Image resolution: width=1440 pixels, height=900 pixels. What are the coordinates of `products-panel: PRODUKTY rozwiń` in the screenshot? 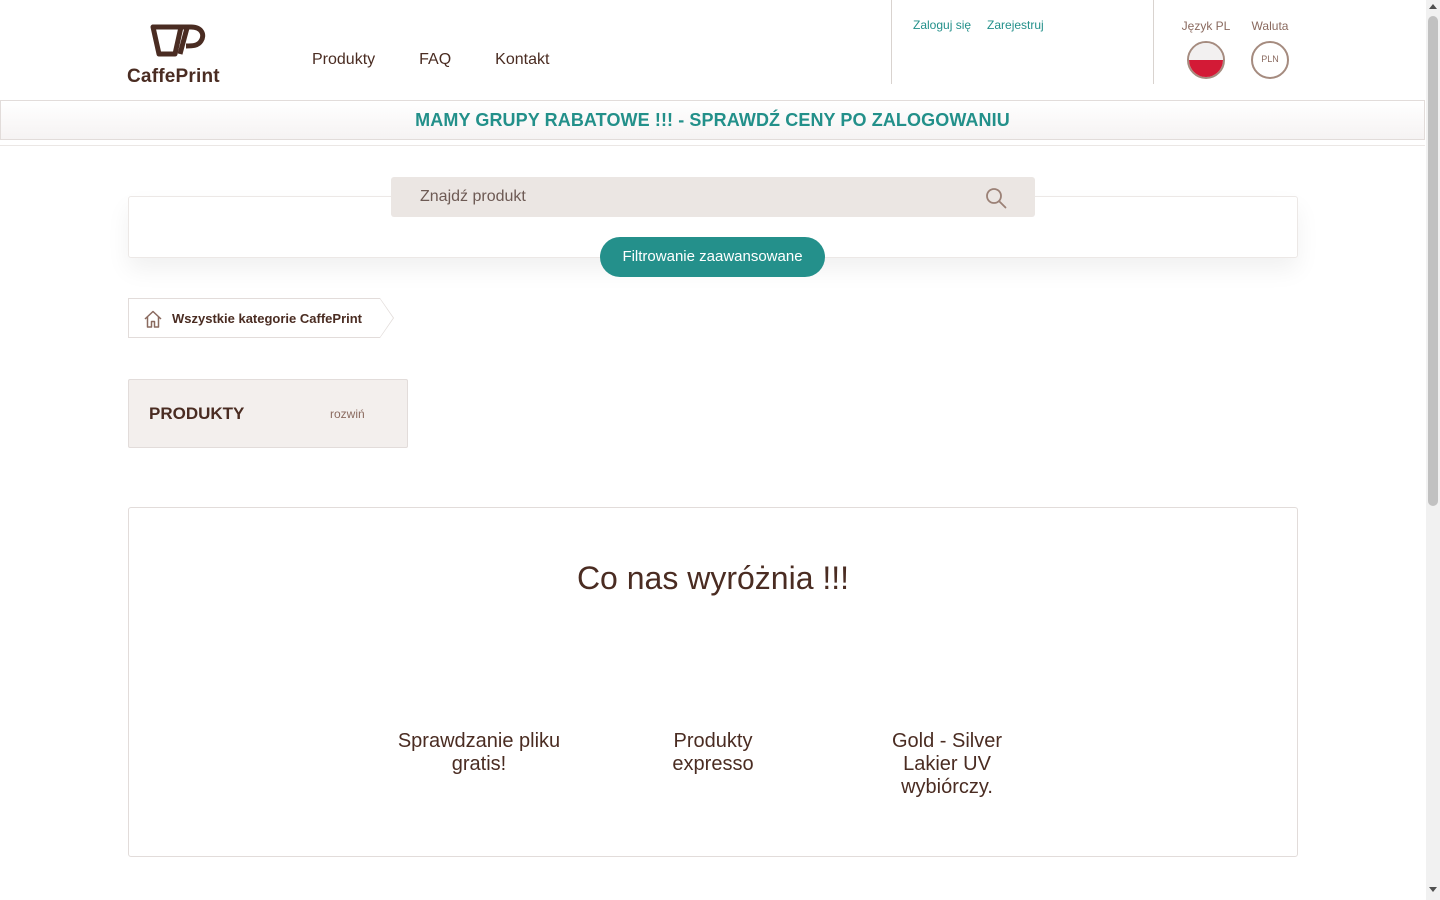 It's located at (268, 413).